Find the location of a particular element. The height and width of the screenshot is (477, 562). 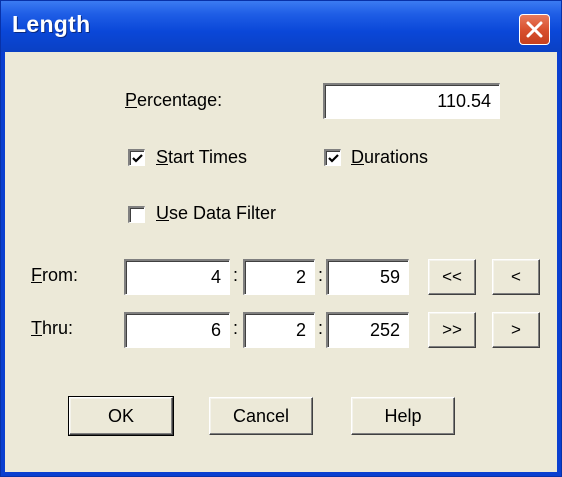

use-data-filter-checkbox is located at coordinates (136, 214).